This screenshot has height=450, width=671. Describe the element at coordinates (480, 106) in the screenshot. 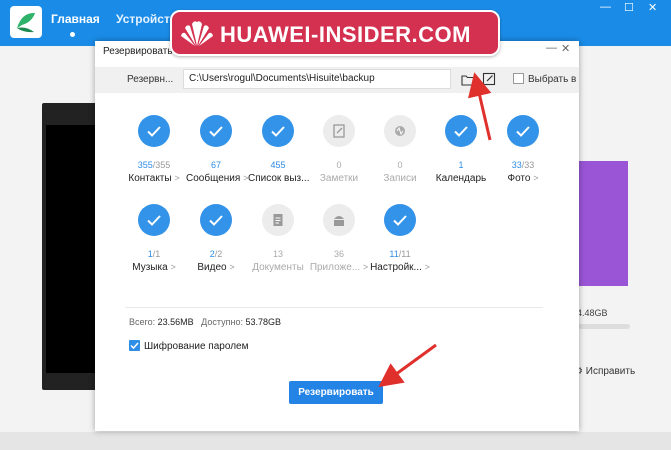

I see `arrow-to-edit` at that location.